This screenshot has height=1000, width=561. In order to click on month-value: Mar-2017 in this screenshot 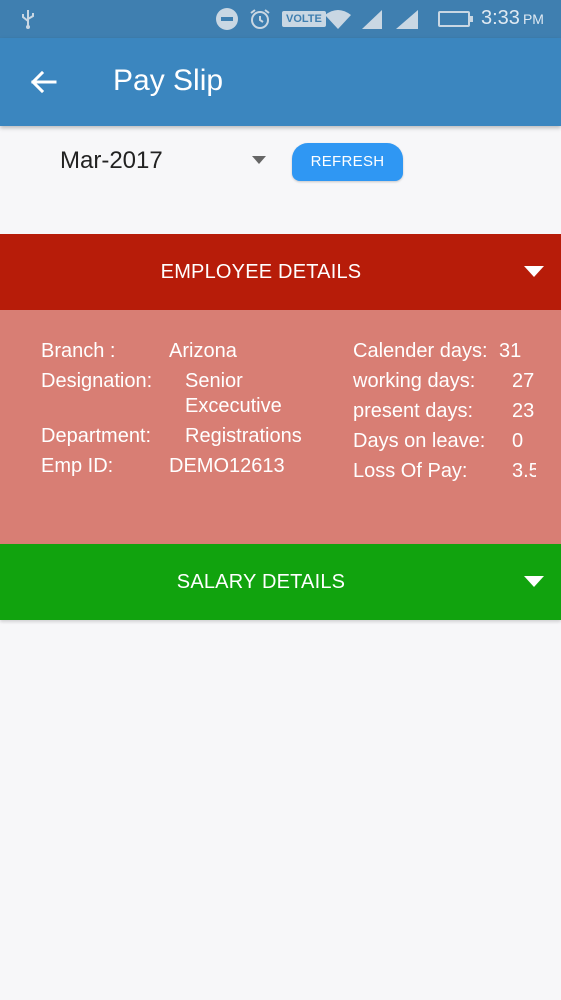, I will do `click(111, 160)`.